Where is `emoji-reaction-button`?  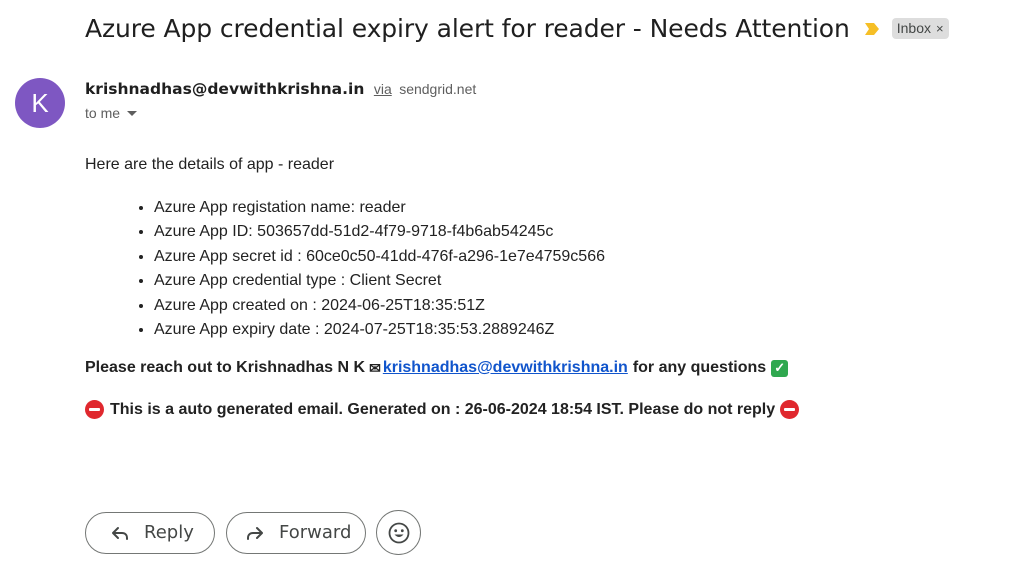
emoji-reaction-button is located at coordinates (398, 532).